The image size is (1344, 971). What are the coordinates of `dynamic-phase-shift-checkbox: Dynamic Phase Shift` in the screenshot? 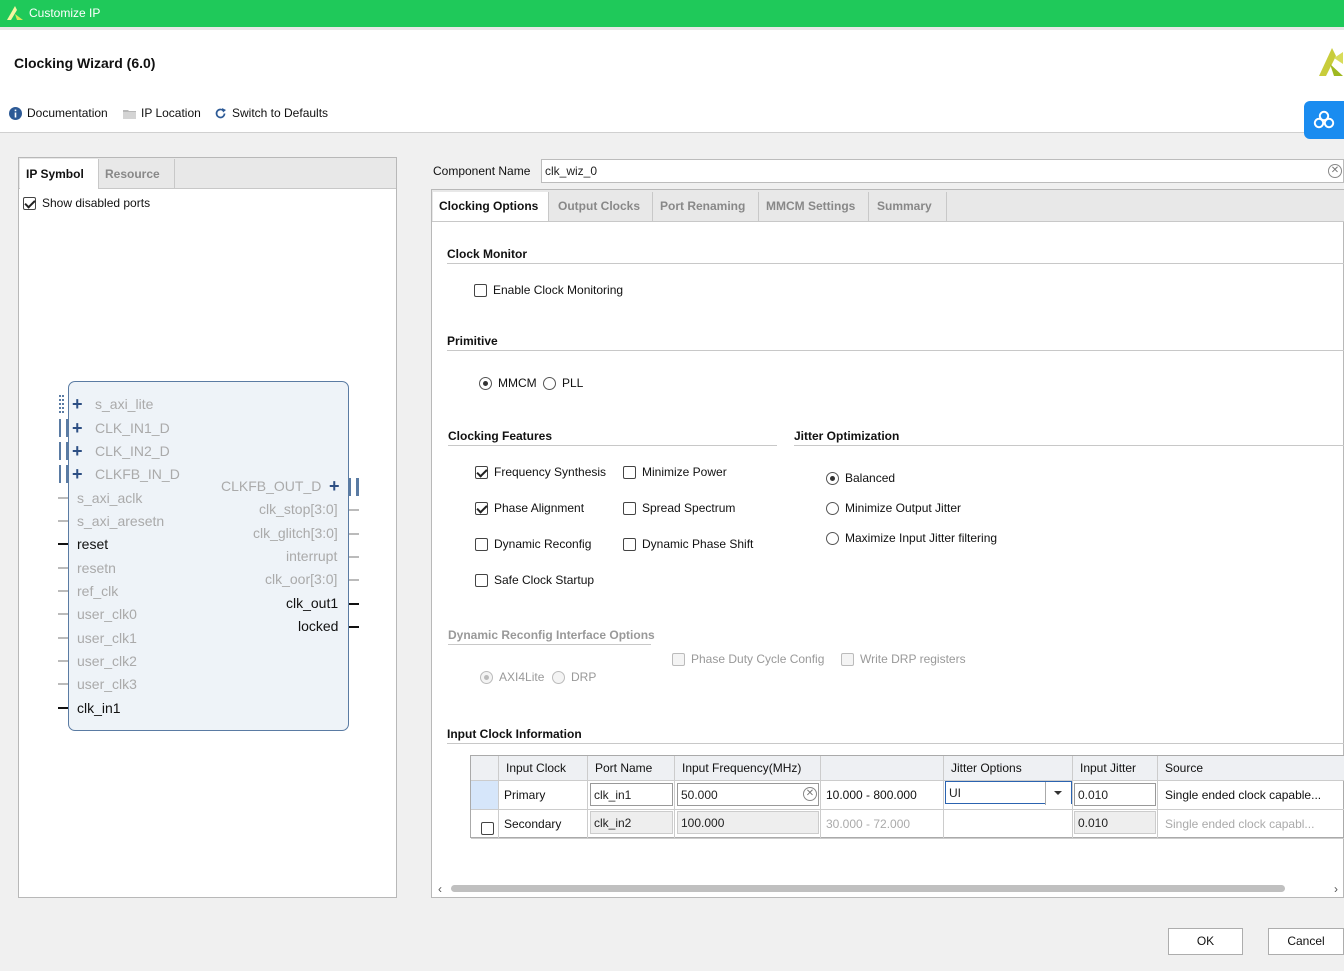 It's located at (688, 544).